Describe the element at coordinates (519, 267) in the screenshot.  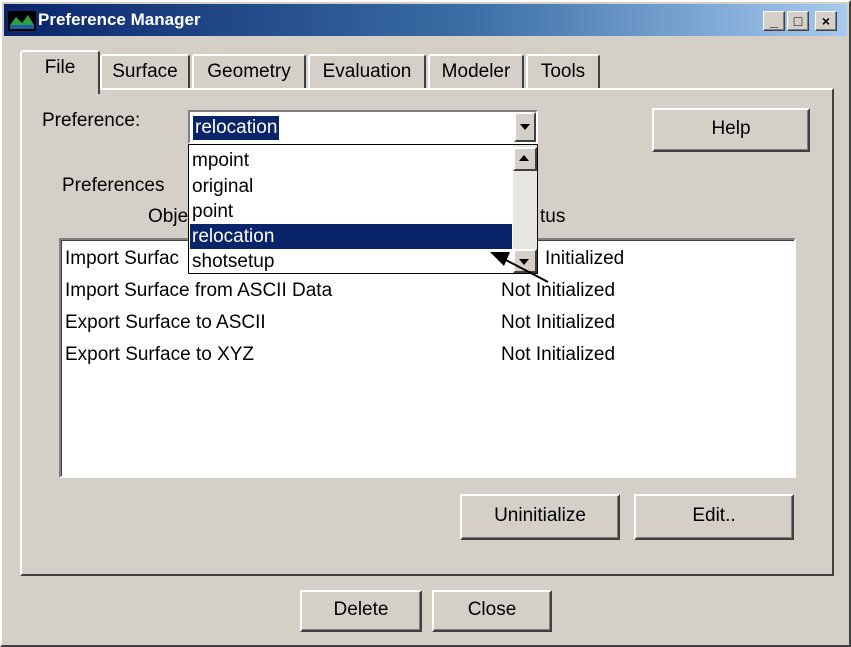
I see `pointer-arrow-icon` at that location.